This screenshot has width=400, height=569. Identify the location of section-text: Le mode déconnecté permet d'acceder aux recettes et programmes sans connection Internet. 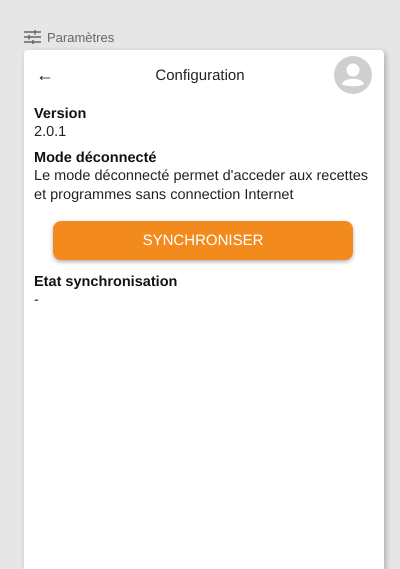
(202, 186).